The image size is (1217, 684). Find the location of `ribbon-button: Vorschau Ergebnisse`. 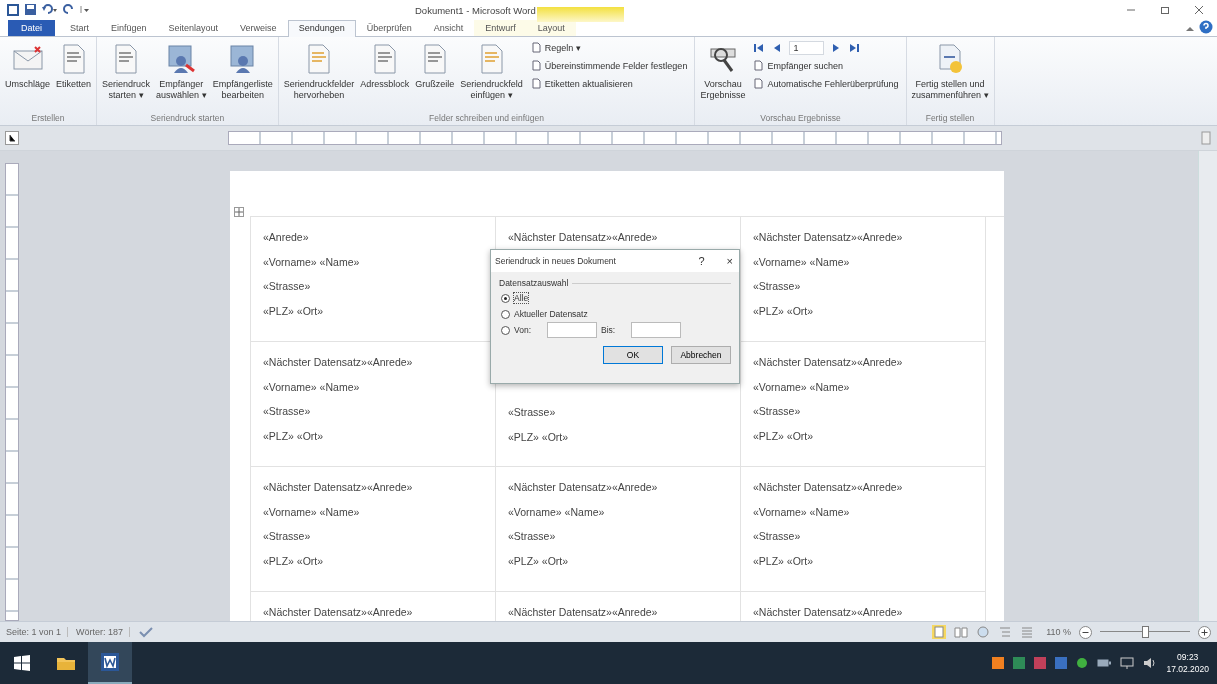

ribbon-button: Vorschau Ergebnisse is located at coordinates (723, 71).